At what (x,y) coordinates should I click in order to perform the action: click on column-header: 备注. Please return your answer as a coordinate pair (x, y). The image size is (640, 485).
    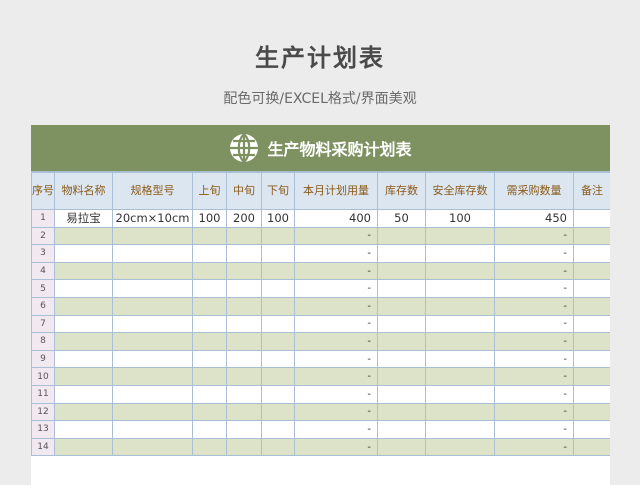
    Looking at the image, I should click on (591, 191).